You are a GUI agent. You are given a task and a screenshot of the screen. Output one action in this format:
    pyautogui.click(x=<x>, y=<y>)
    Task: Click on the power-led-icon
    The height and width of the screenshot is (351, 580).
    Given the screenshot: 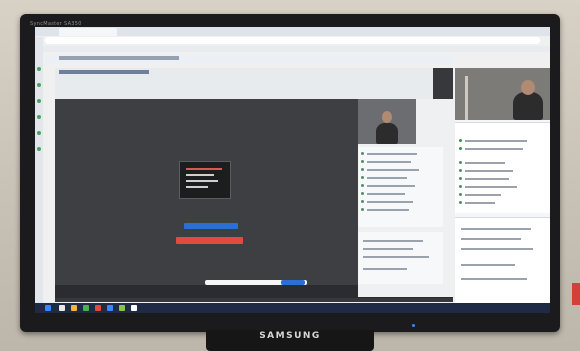 What is the action you would take?
    pyautogui.click(x=413, y=325)
    